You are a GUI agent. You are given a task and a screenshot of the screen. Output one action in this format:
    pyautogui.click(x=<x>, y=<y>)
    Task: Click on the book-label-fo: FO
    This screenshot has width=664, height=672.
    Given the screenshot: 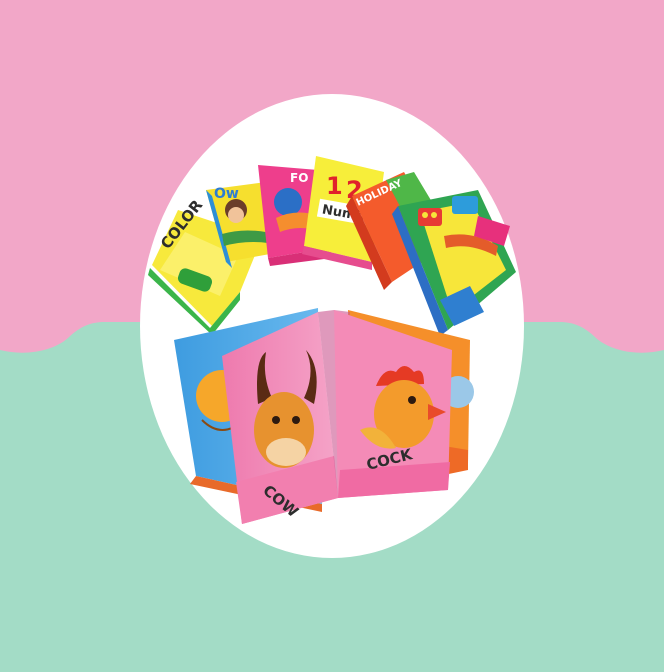 What is the action you would take?
    pyautogui.click(x=299, y=178)
    